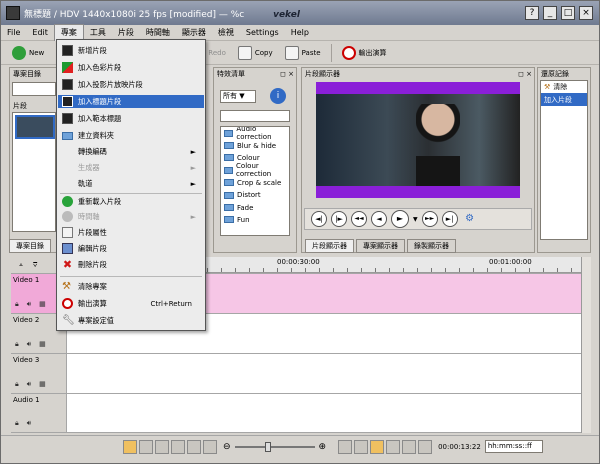  Describe the element at coordinates (35, 265) in the screenshot. I see `zoom-out-ruler-icon: ⩢` at that location.